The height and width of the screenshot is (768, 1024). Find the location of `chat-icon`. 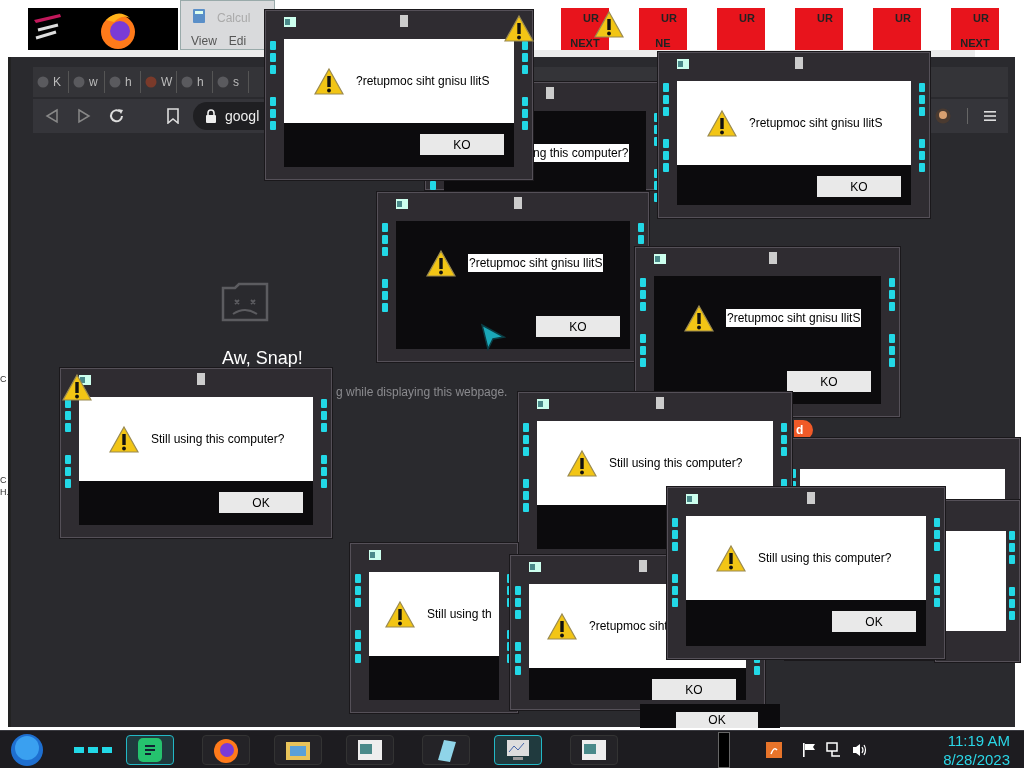

chat-icon is located at coordinates (150, 749).